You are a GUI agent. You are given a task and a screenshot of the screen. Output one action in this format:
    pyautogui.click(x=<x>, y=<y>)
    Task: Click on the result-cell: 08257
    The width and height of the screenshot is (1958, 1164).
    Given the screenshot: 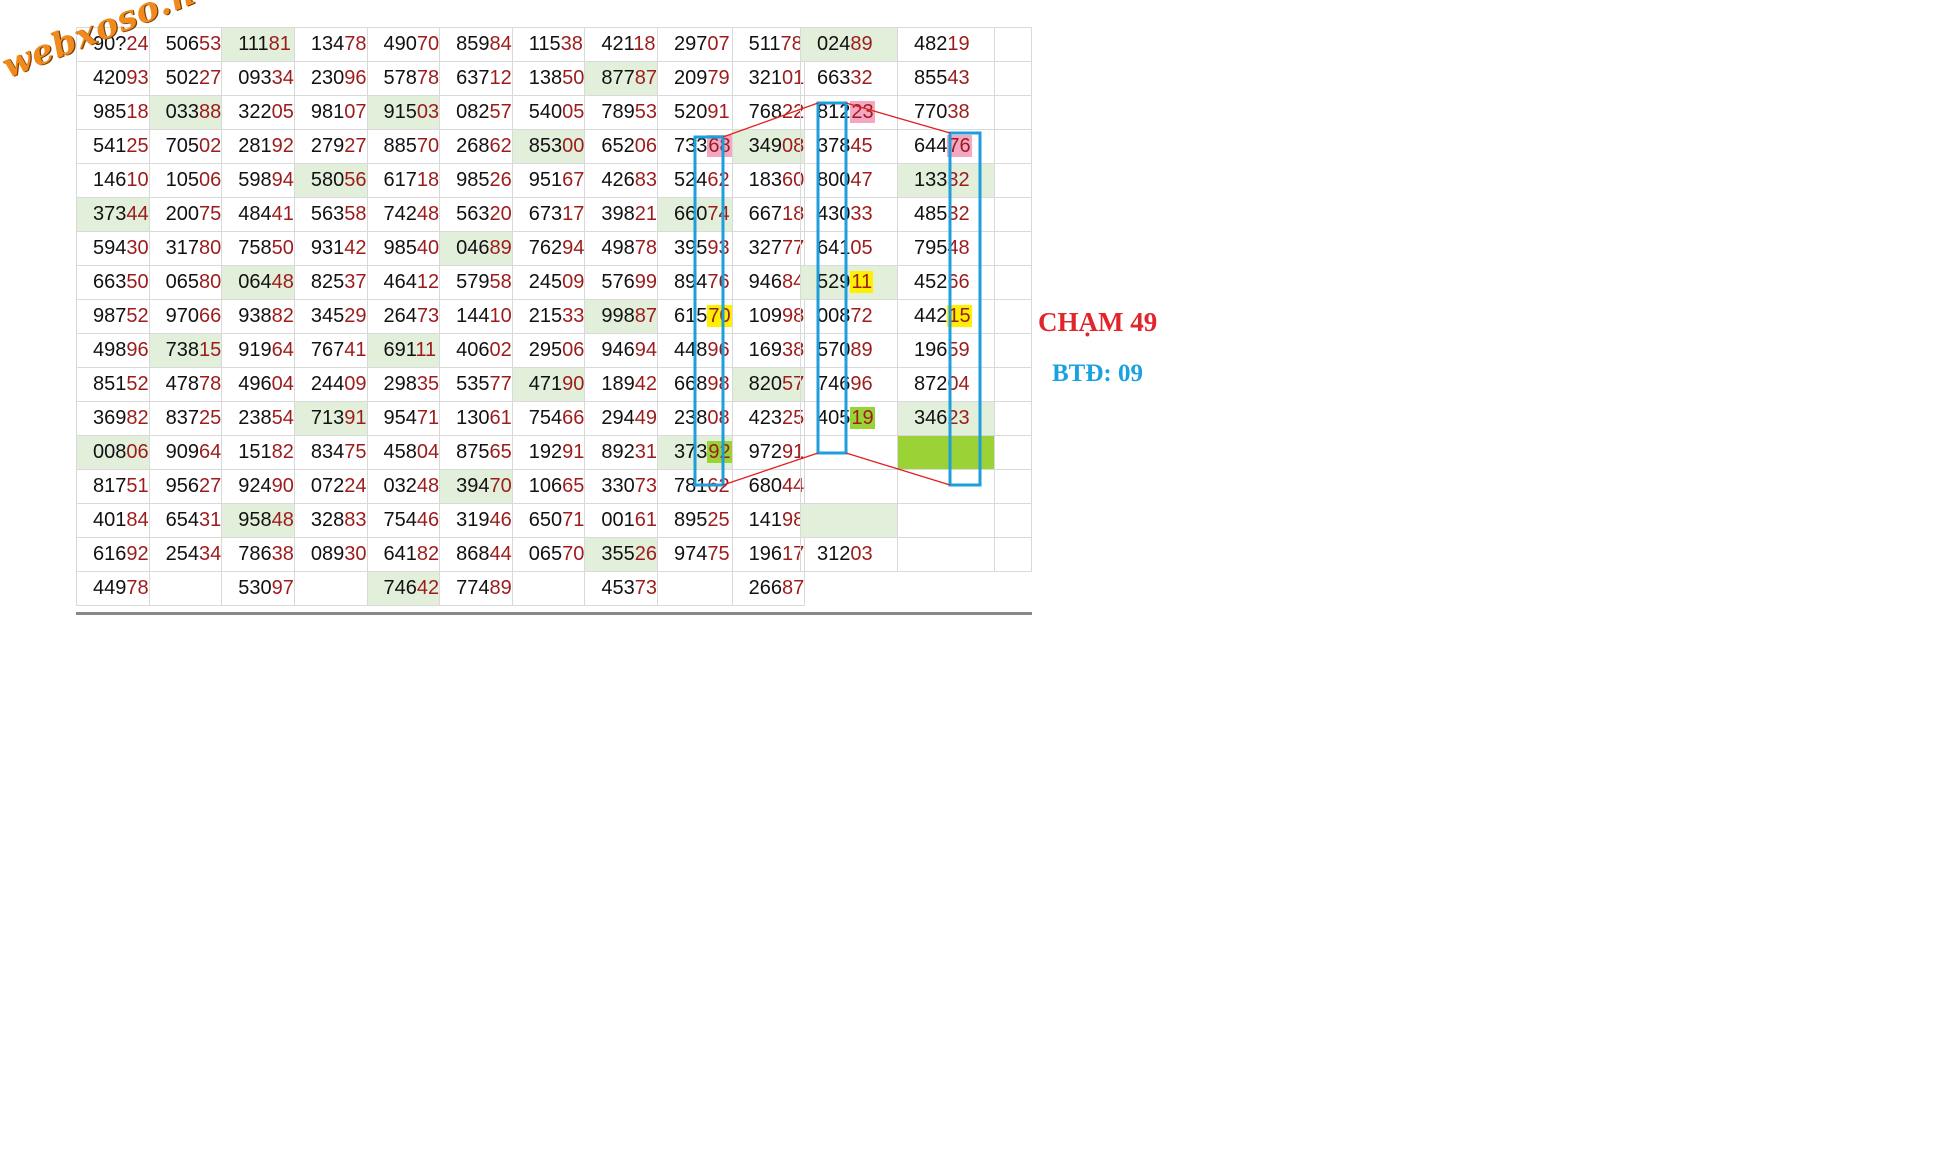 What is the action you would take?
    pyautogui.click(x=476, y=112)
    